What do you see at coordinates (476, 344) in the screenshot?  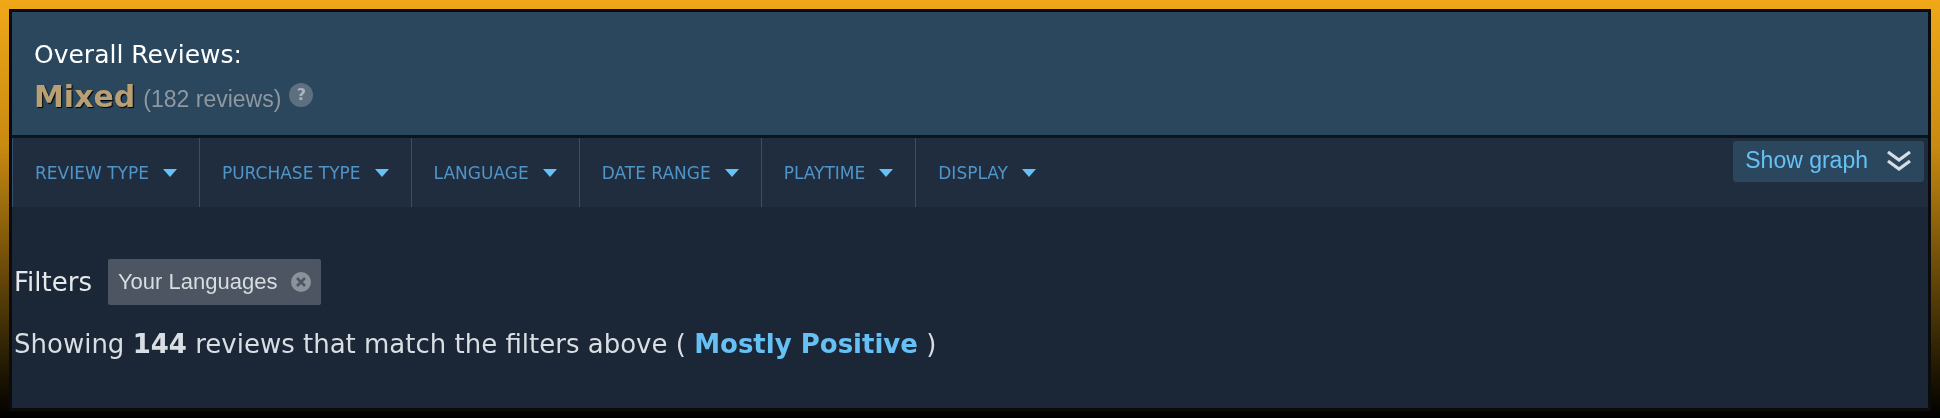 I see `review-summary: Showing 144 reviews that match the filters above ( Mostly Positive )` at bounding box center [476, 344].